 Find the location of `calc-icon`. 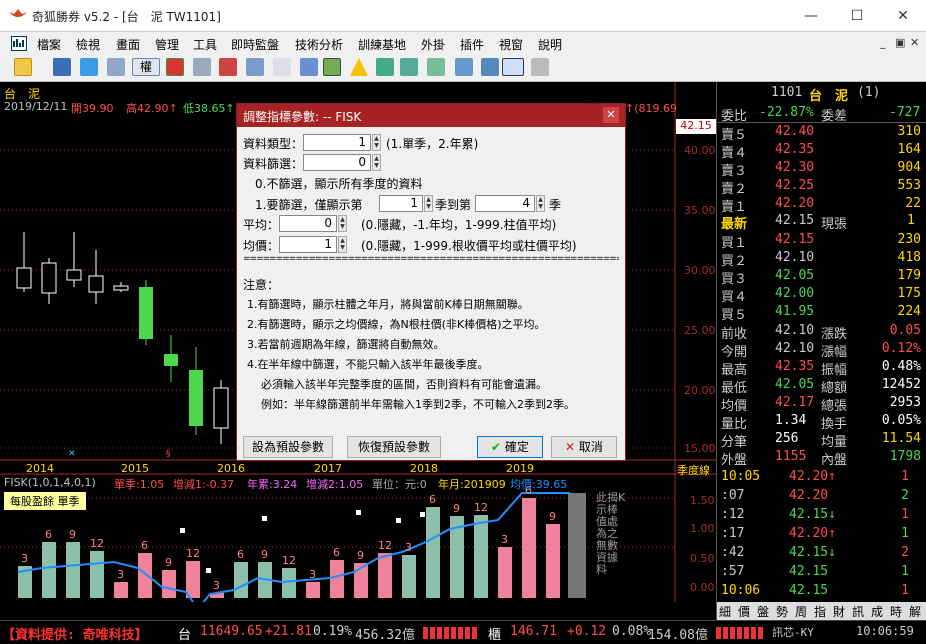

calc-icon is located at coordinates (385, 67).